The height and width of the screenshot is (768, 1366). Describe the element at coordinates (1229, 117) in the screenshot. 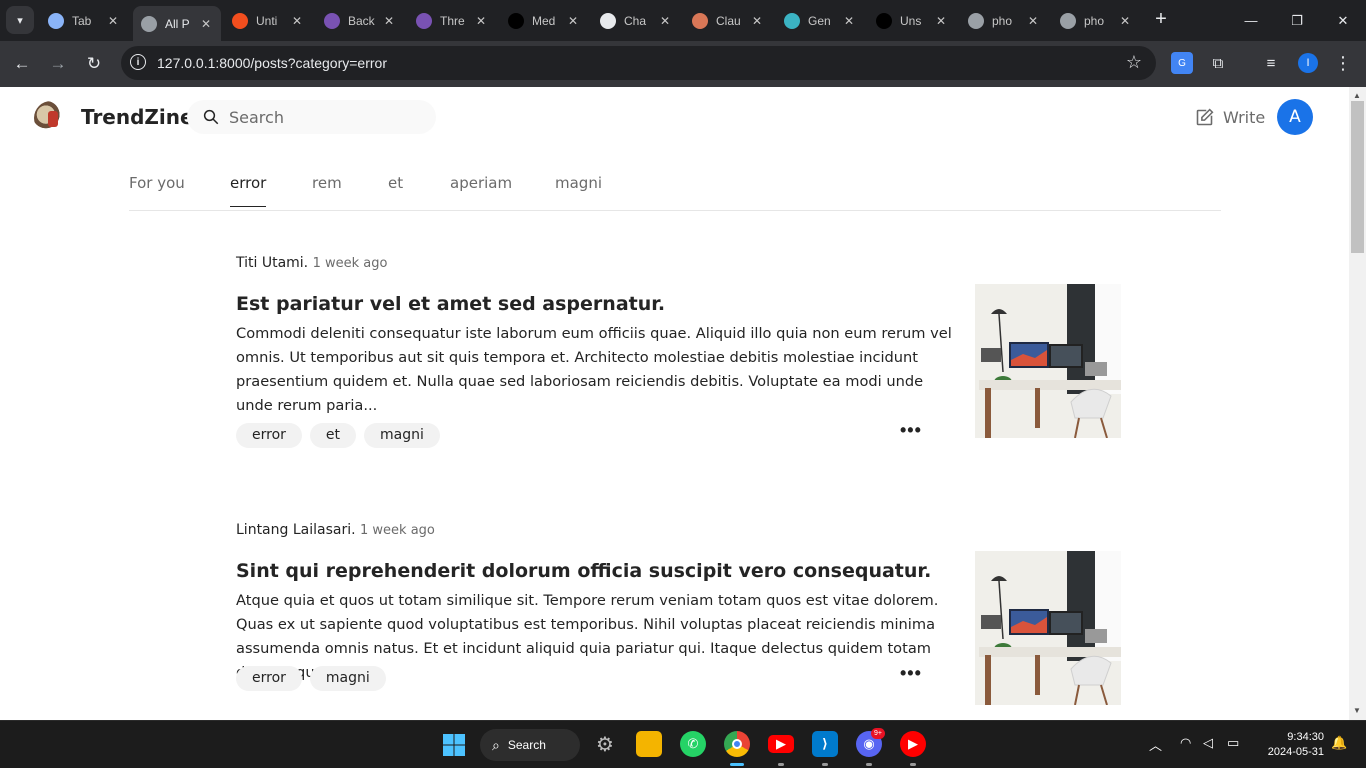

I see `write-button: Write` at that location.